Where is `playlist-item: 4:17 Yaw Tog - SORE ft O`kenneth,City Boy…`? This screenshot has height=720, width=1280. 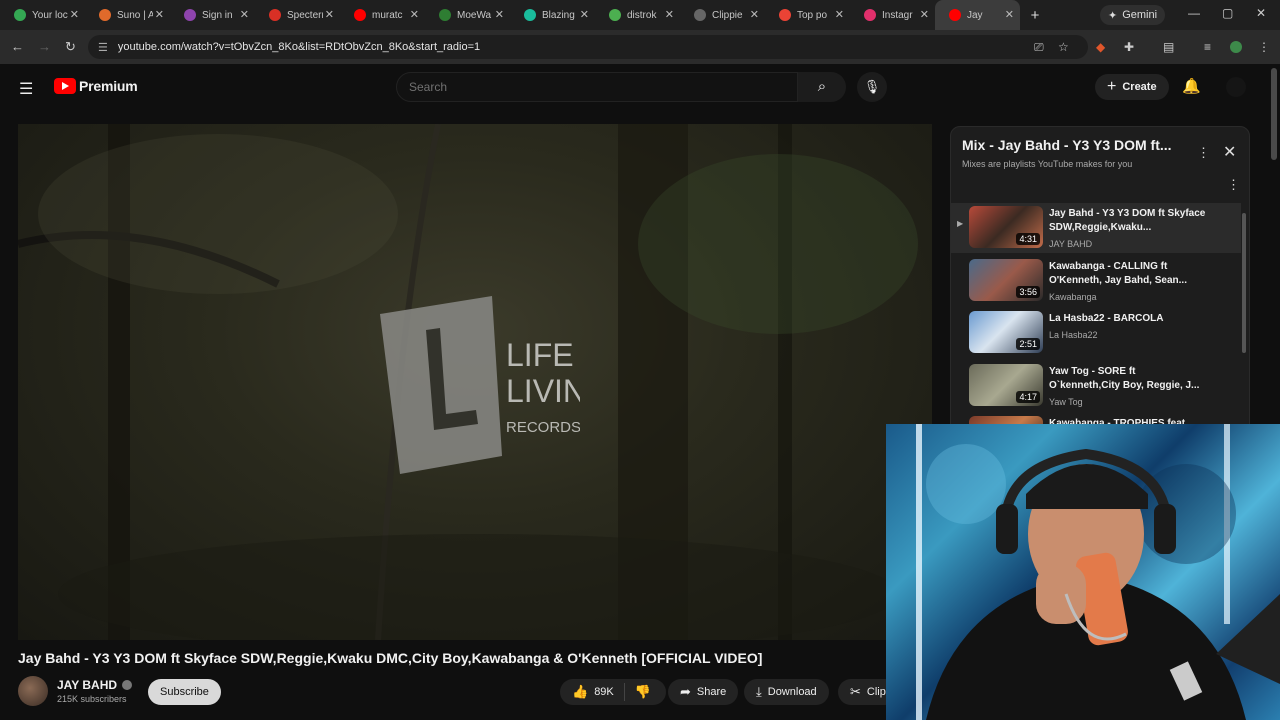 playlist-item: 4:17 Yaw Tog - SORE ft O`kenneth,City Boy… is located at coordinates (1096, 386).